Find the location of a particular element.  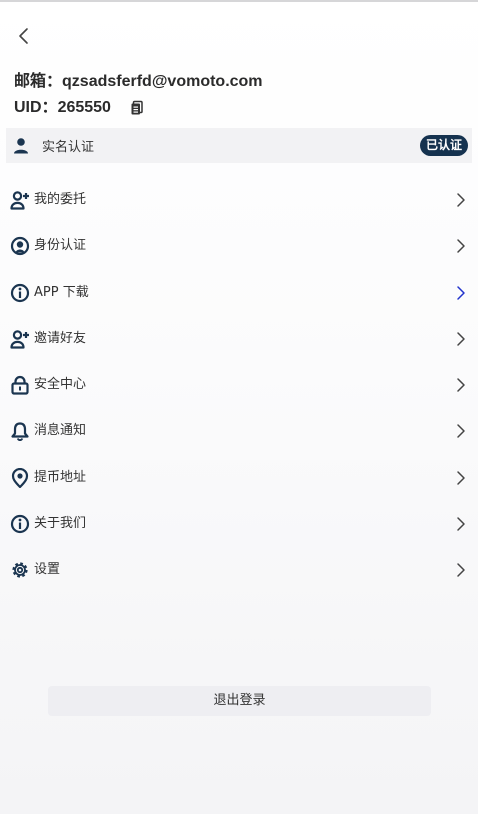

menu-item-withdrawal-address: 提币地址 is located at coordinates (239, 478).